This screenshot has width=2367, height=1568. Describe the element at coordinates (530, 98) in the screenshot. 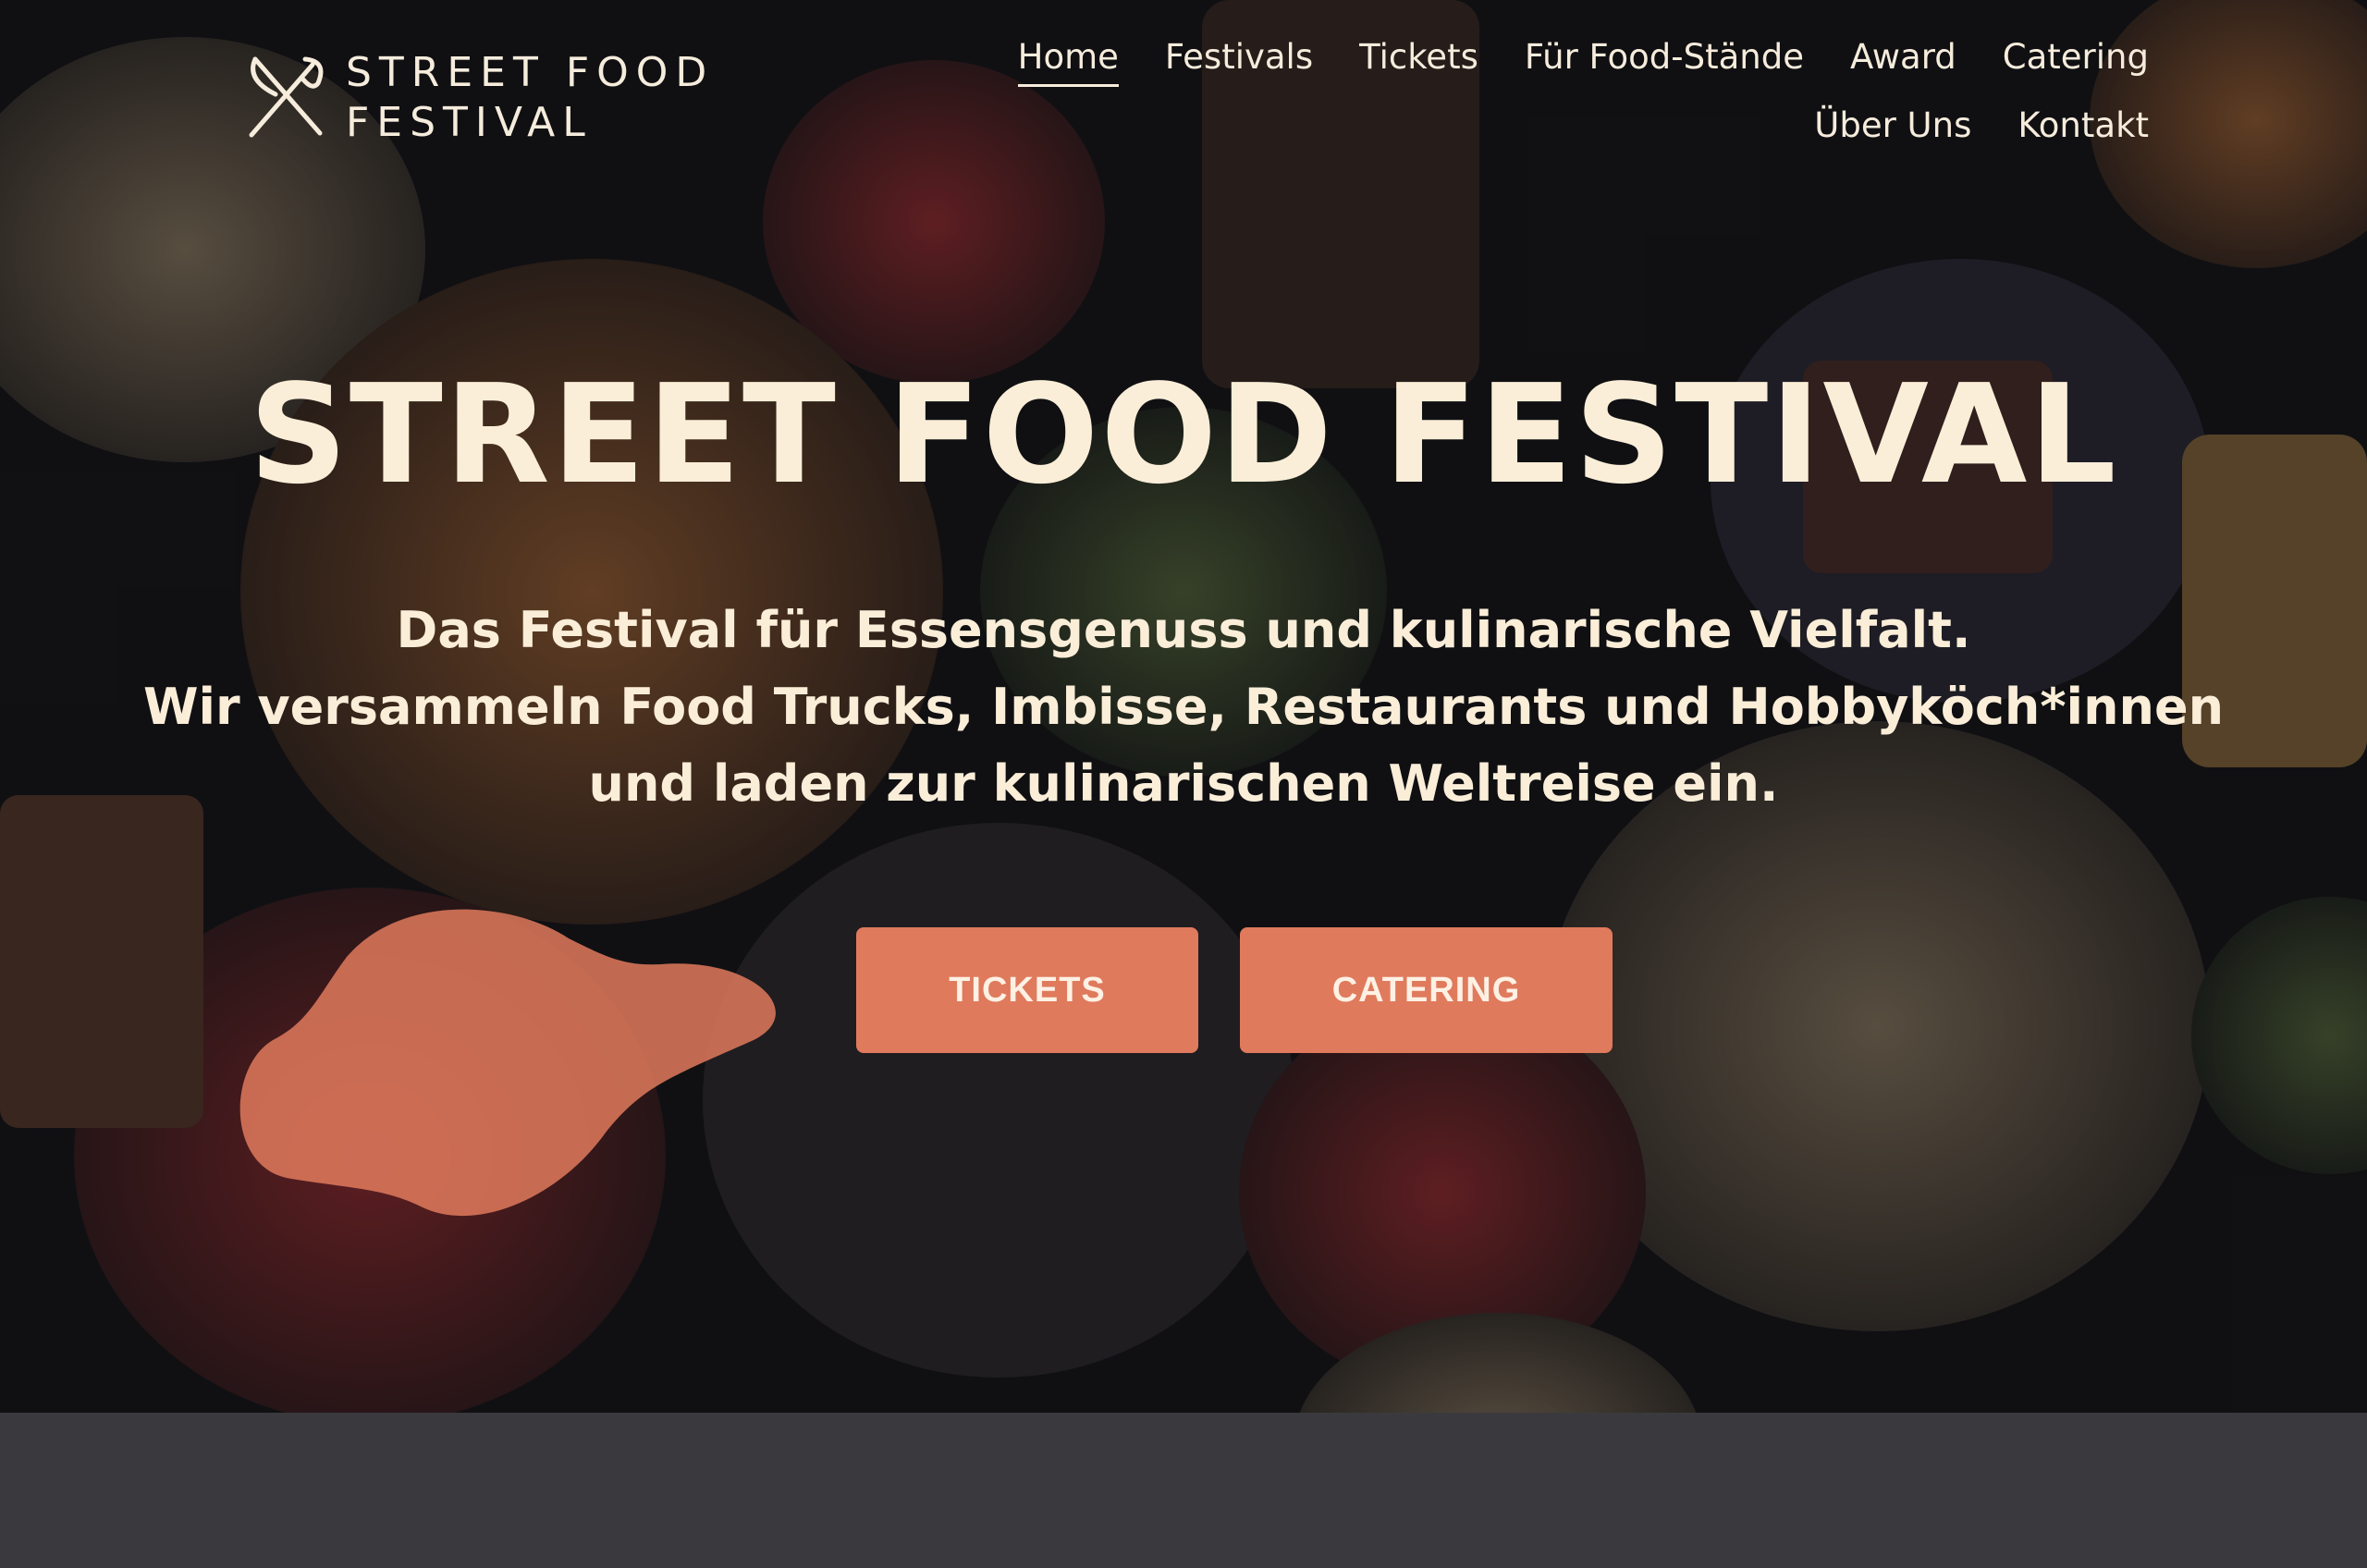

I see `logo-text: STREET FOOD FESTIVAL` at that location.